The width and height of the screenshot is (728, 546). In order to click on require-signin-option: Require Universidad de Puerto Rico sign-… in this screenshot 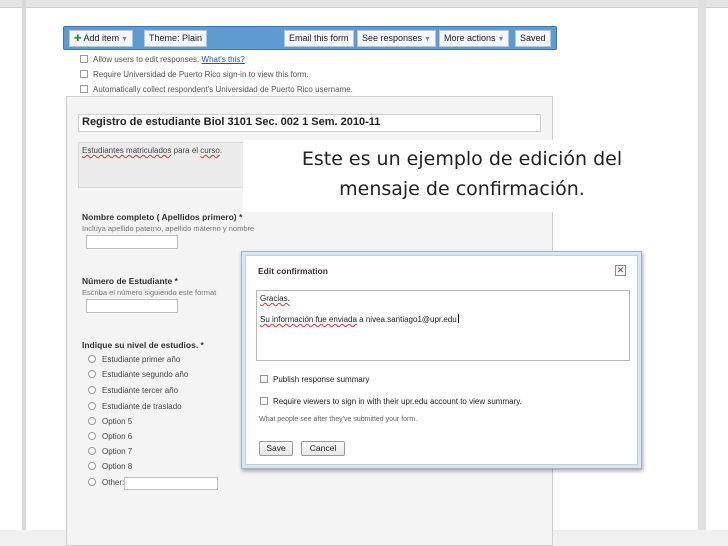, I will do `click(194, 74)`.